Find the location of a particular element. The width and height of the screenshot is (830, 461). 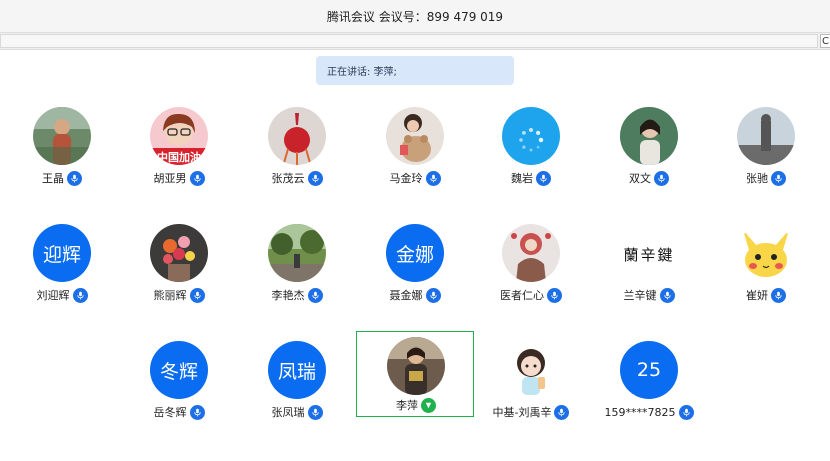

participant-name: 聂金娜 is located at coordinates (406, 295).